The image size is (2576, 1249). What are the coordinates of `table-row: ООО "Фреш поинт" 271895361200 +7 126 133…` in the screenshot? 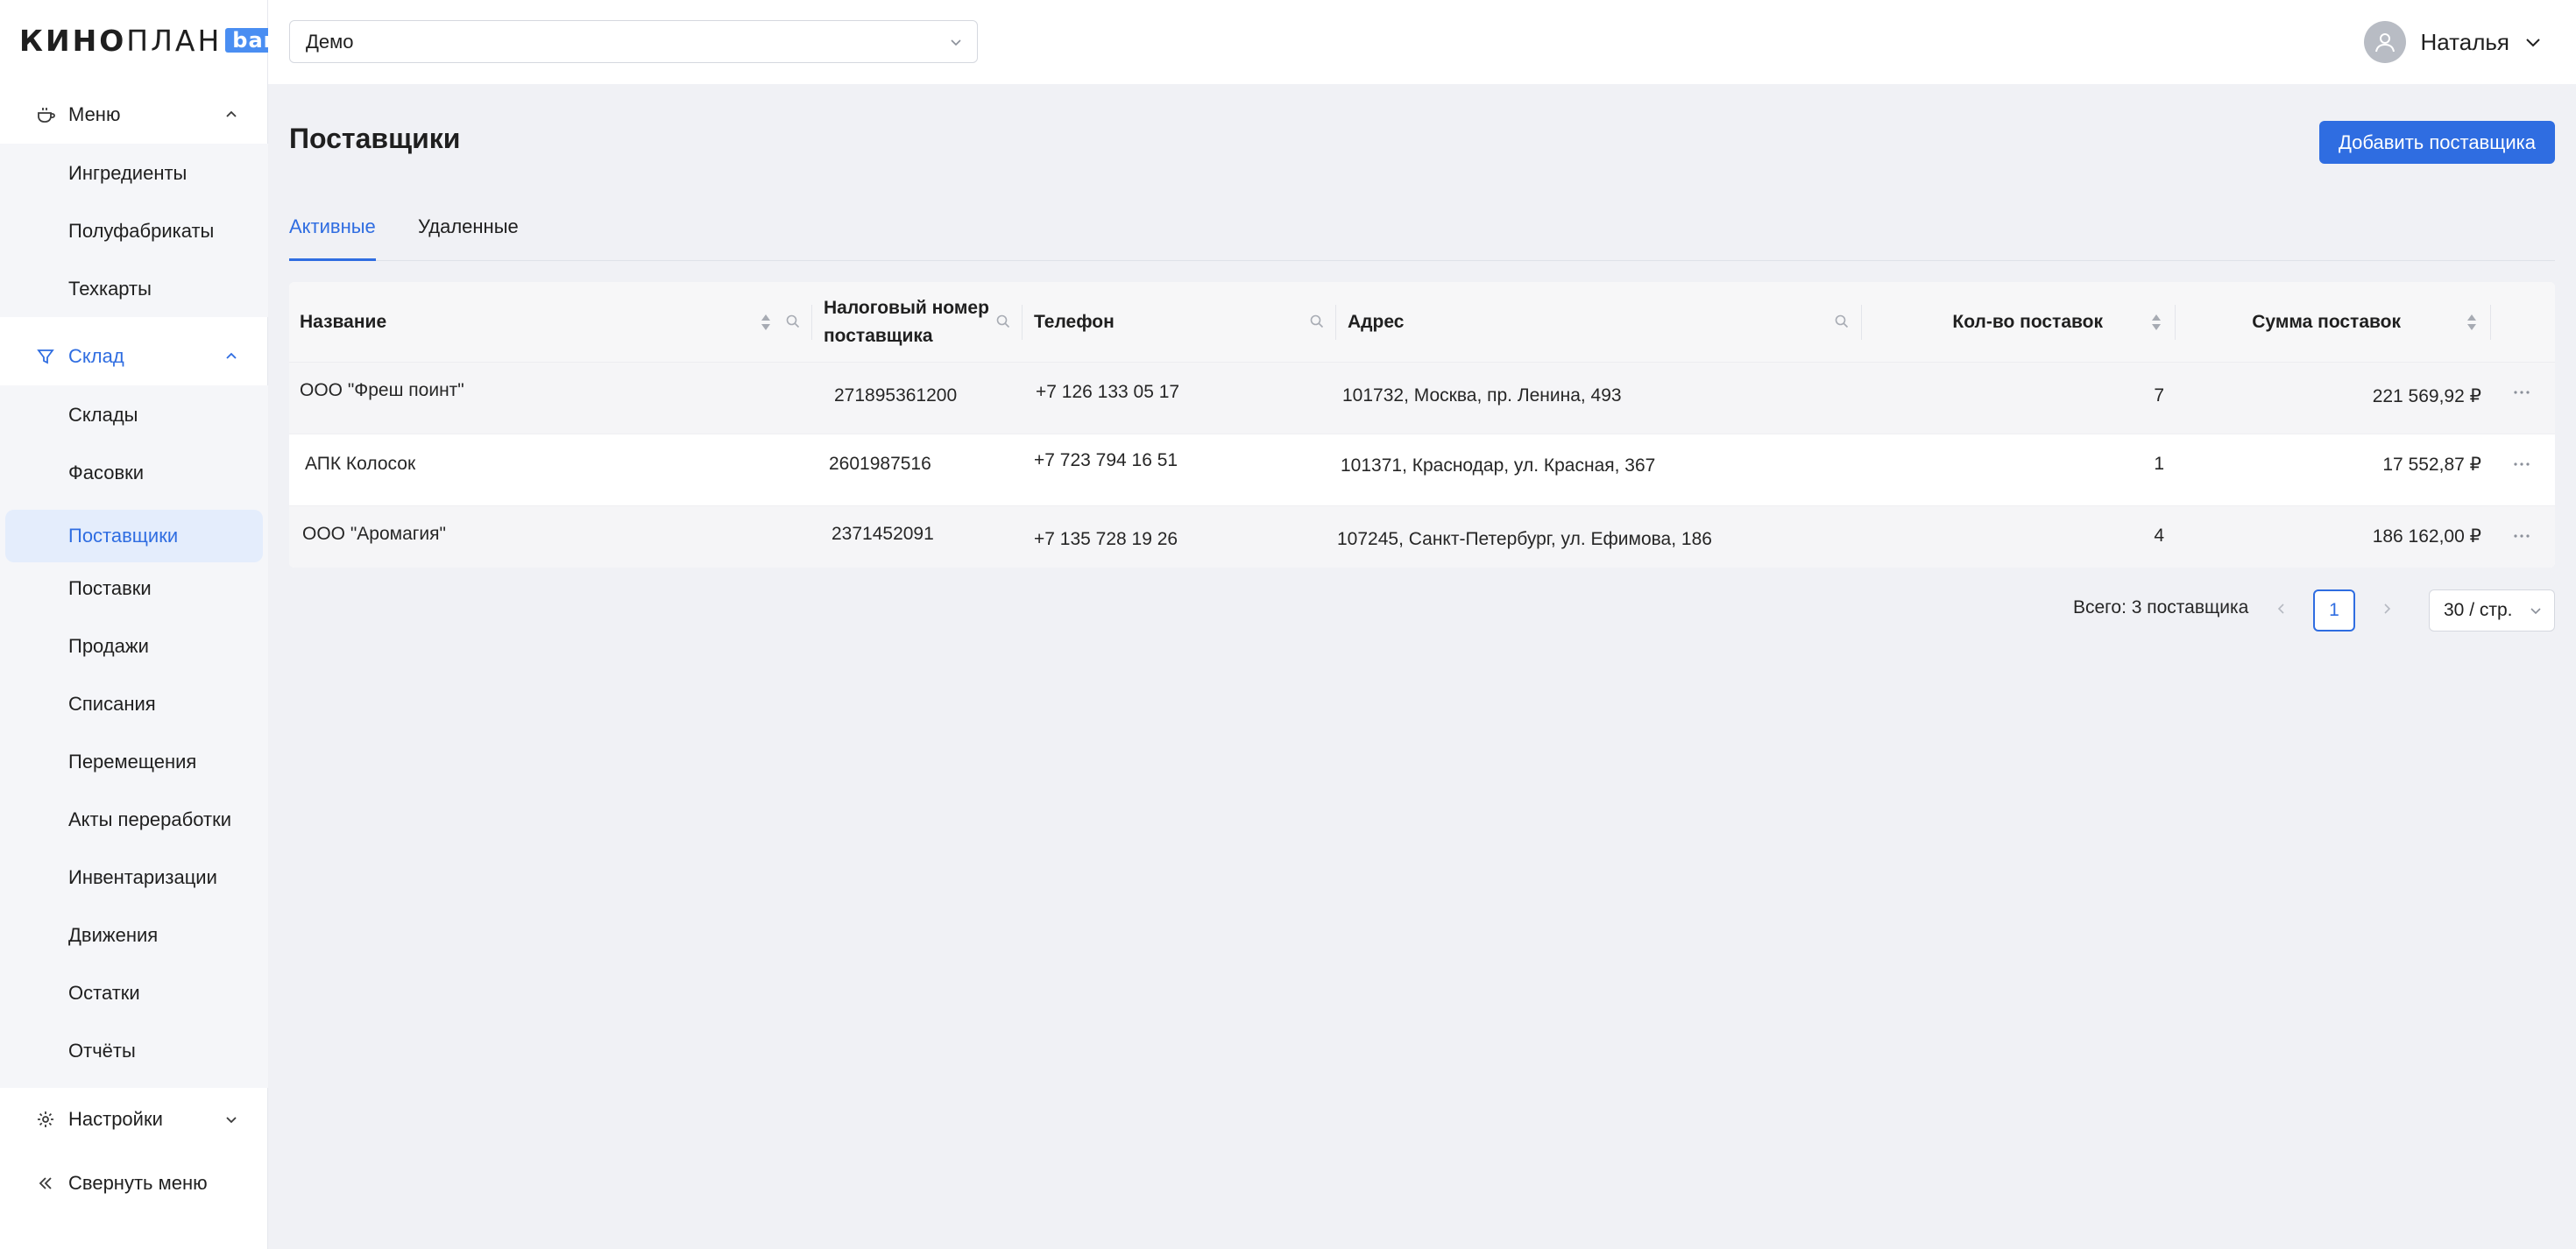 It's located at (1422, 398).